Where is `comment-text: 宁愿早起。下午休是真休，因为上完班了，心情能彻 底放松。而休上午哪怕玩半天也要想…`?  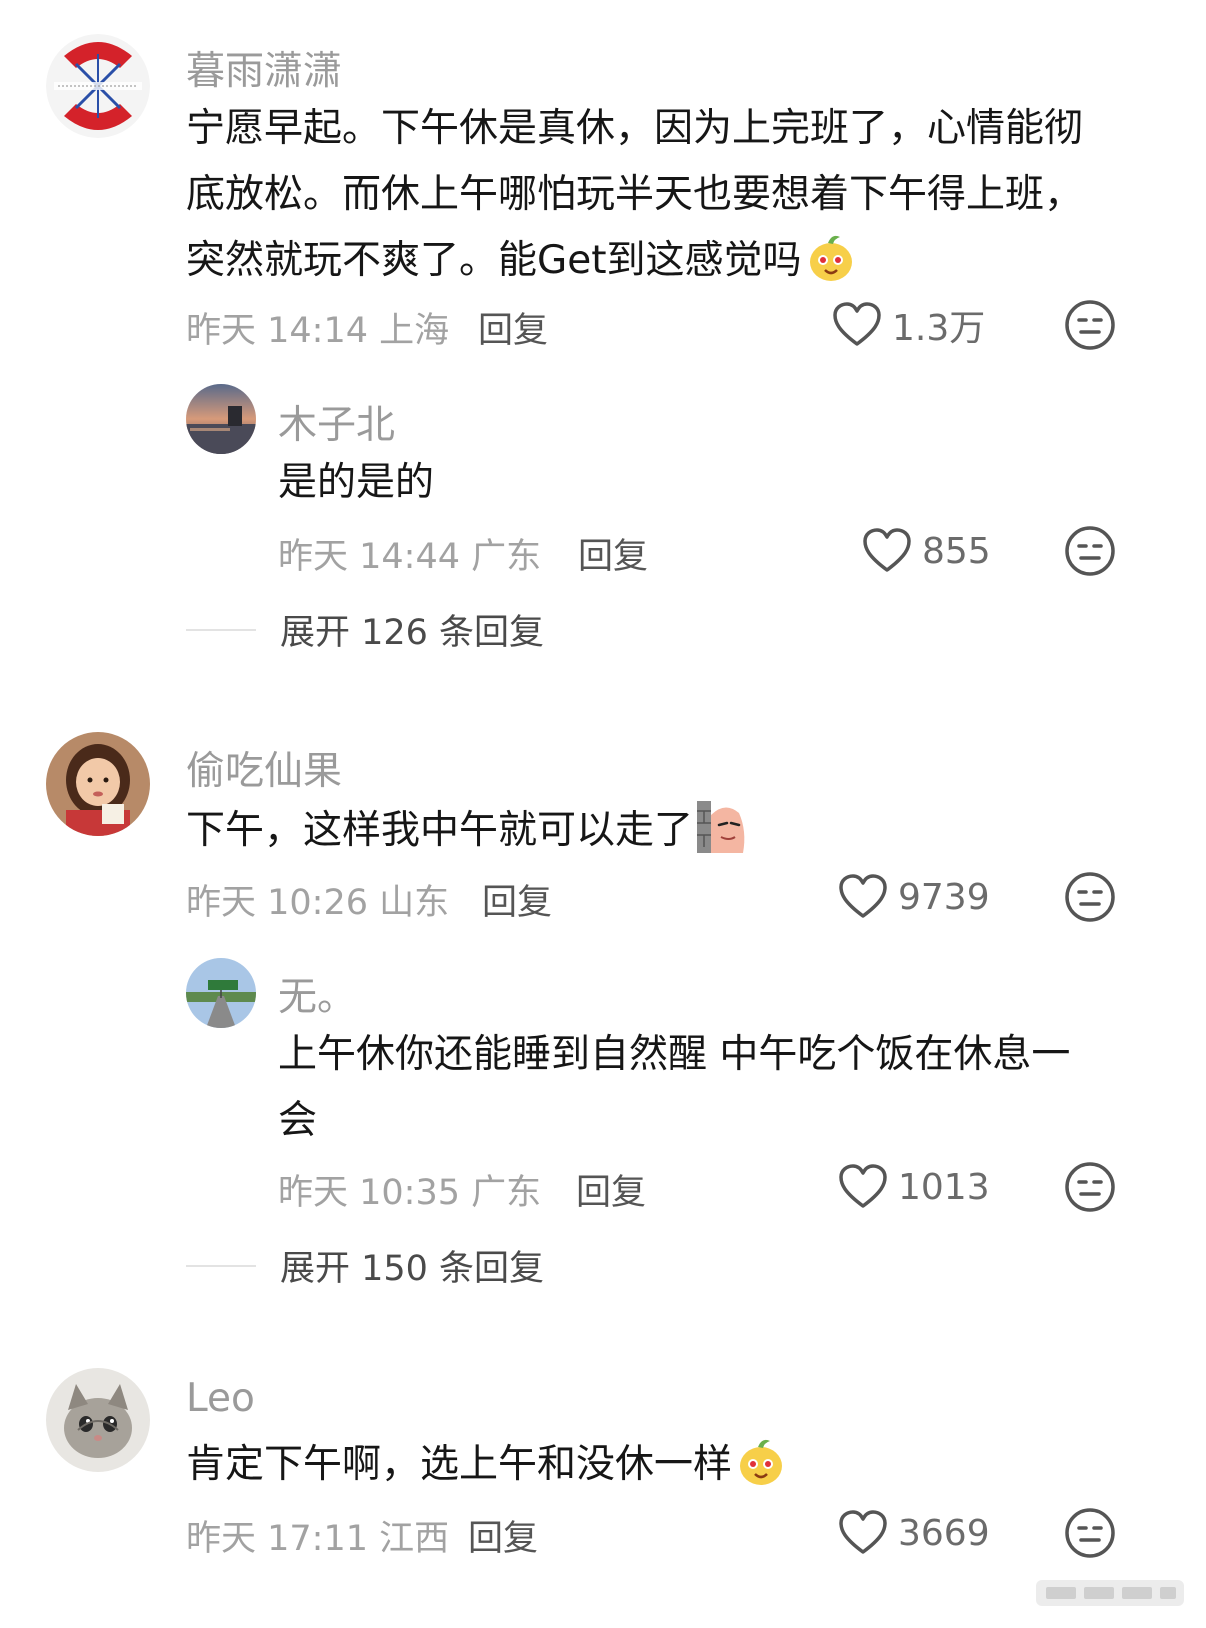 comment-text: 宁愿早起。下午休是真休，因为上完班了，心情能彻 底放松。而休上午哪怕玩半天也要想… is located at coordinates (666, 200).